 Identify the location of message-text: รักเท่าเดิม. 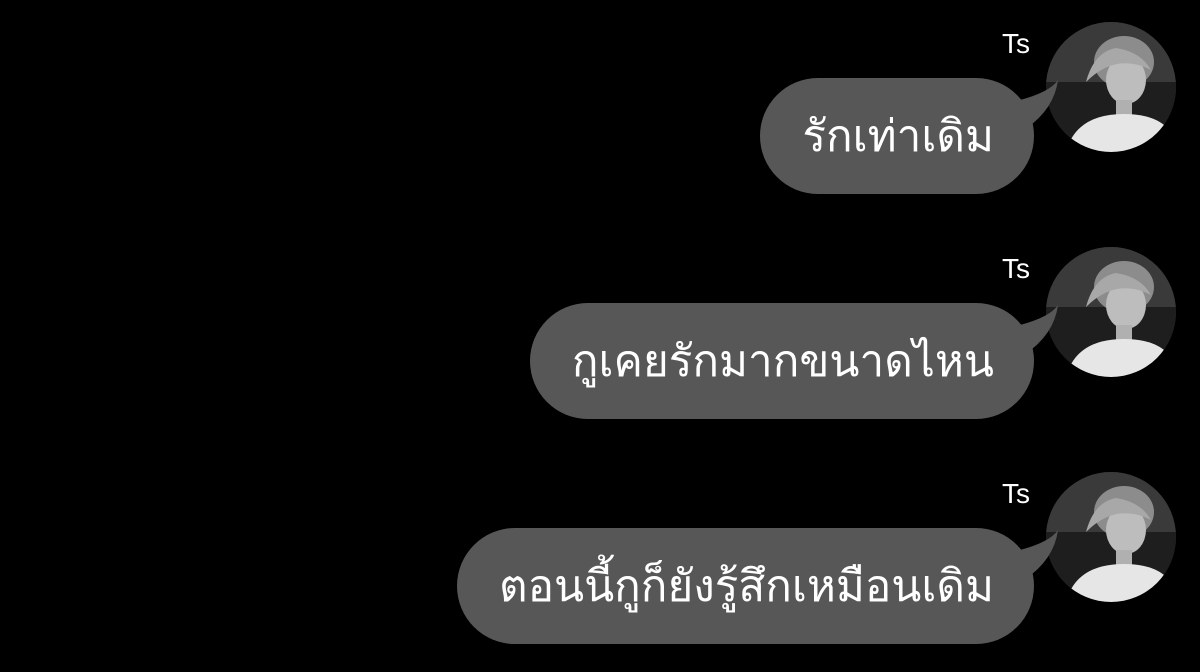
(897, 136).